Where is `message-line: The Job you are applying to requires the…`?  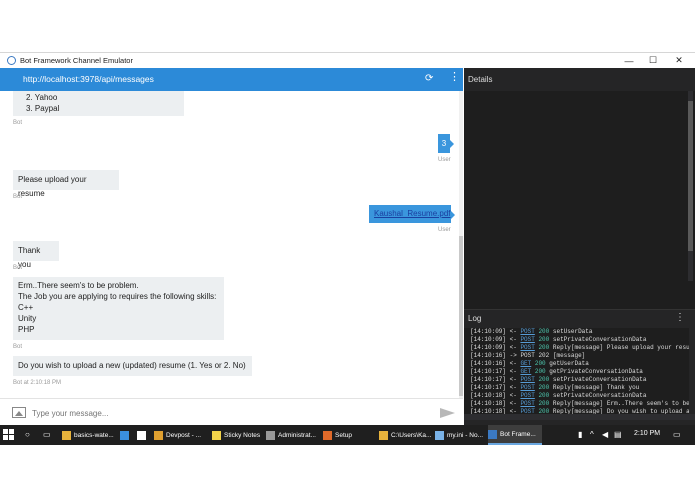 message-line: The Job you are applying to requires the… is located at coordinates (117, 296).